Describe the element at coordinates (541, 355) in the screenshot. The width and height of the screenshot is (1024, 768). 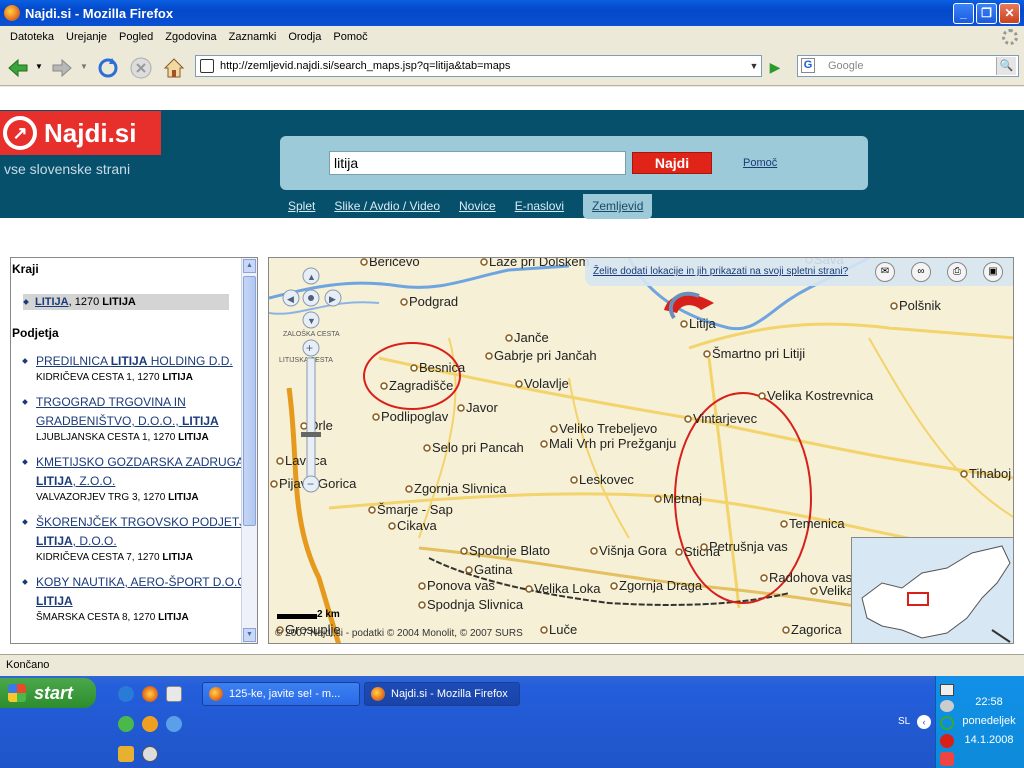
I see `map-place: Gabrje pri Jančah` at that location.